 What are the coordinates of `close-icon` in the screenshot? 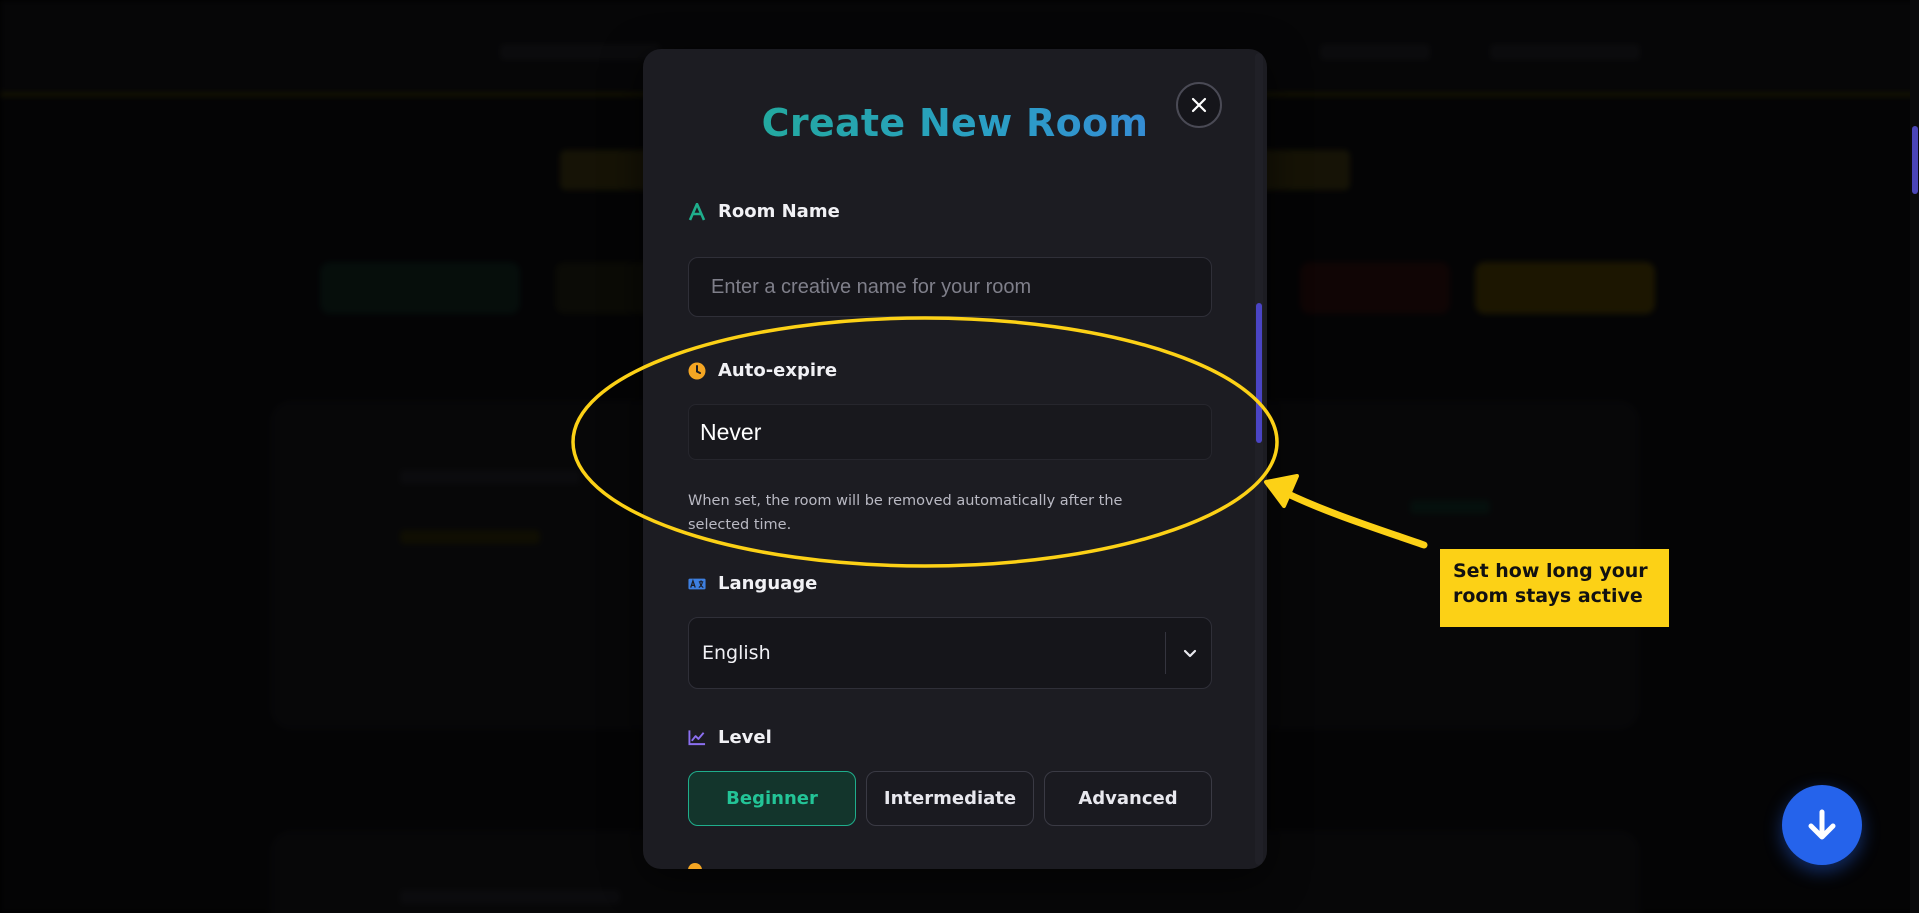 It's located at (1199, 105).